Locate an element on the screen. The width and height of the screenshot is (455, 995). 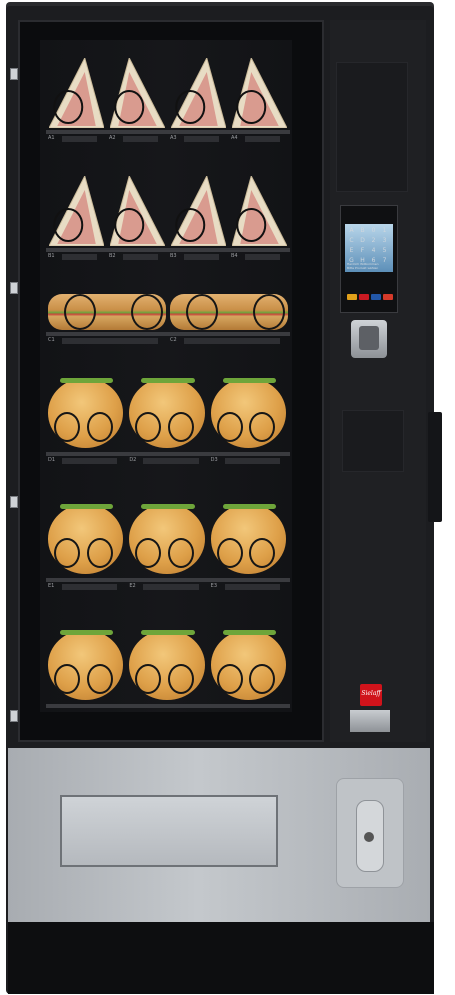
shelf-label-row: B1 B2 B3 B4 is located at coordinates (168, 258).